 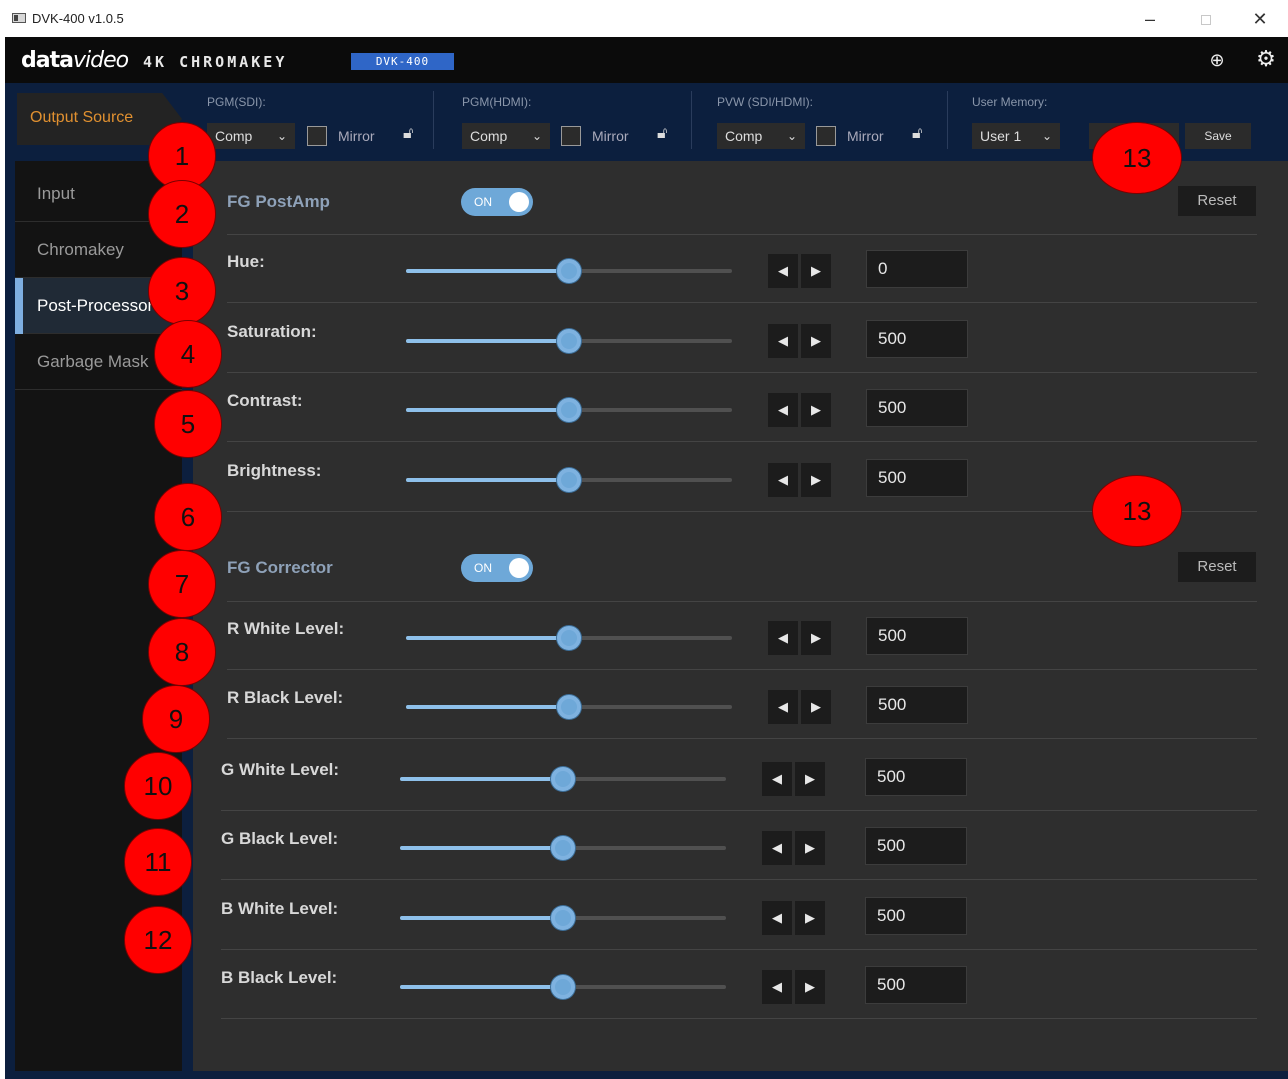 I want to click on title-bar: DVK-400 v1.0.5 – ✕, so click(x=644, y=18).